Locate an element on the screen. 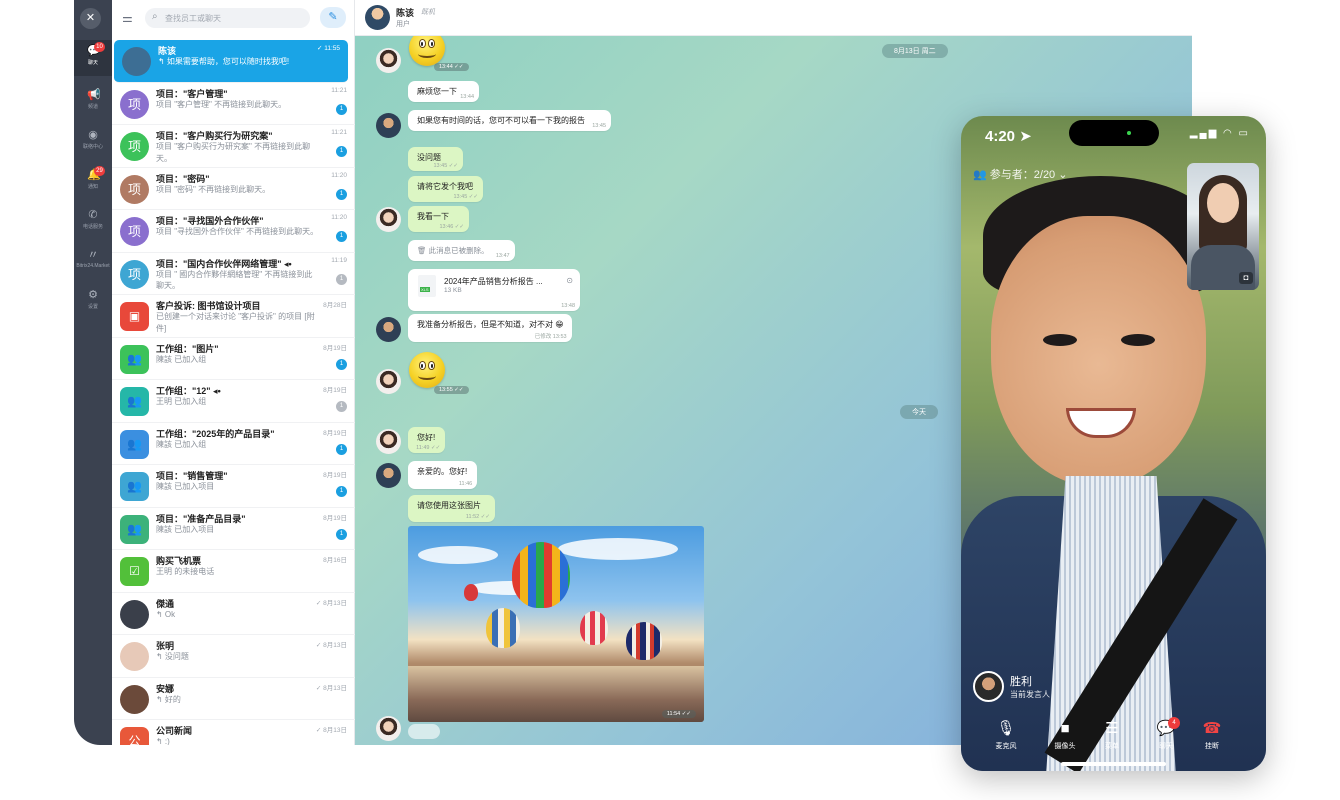 The image size is (1340, 800). message-bubble: 亲爱的。您好! 11:46 is located at coordinates (443, 475).